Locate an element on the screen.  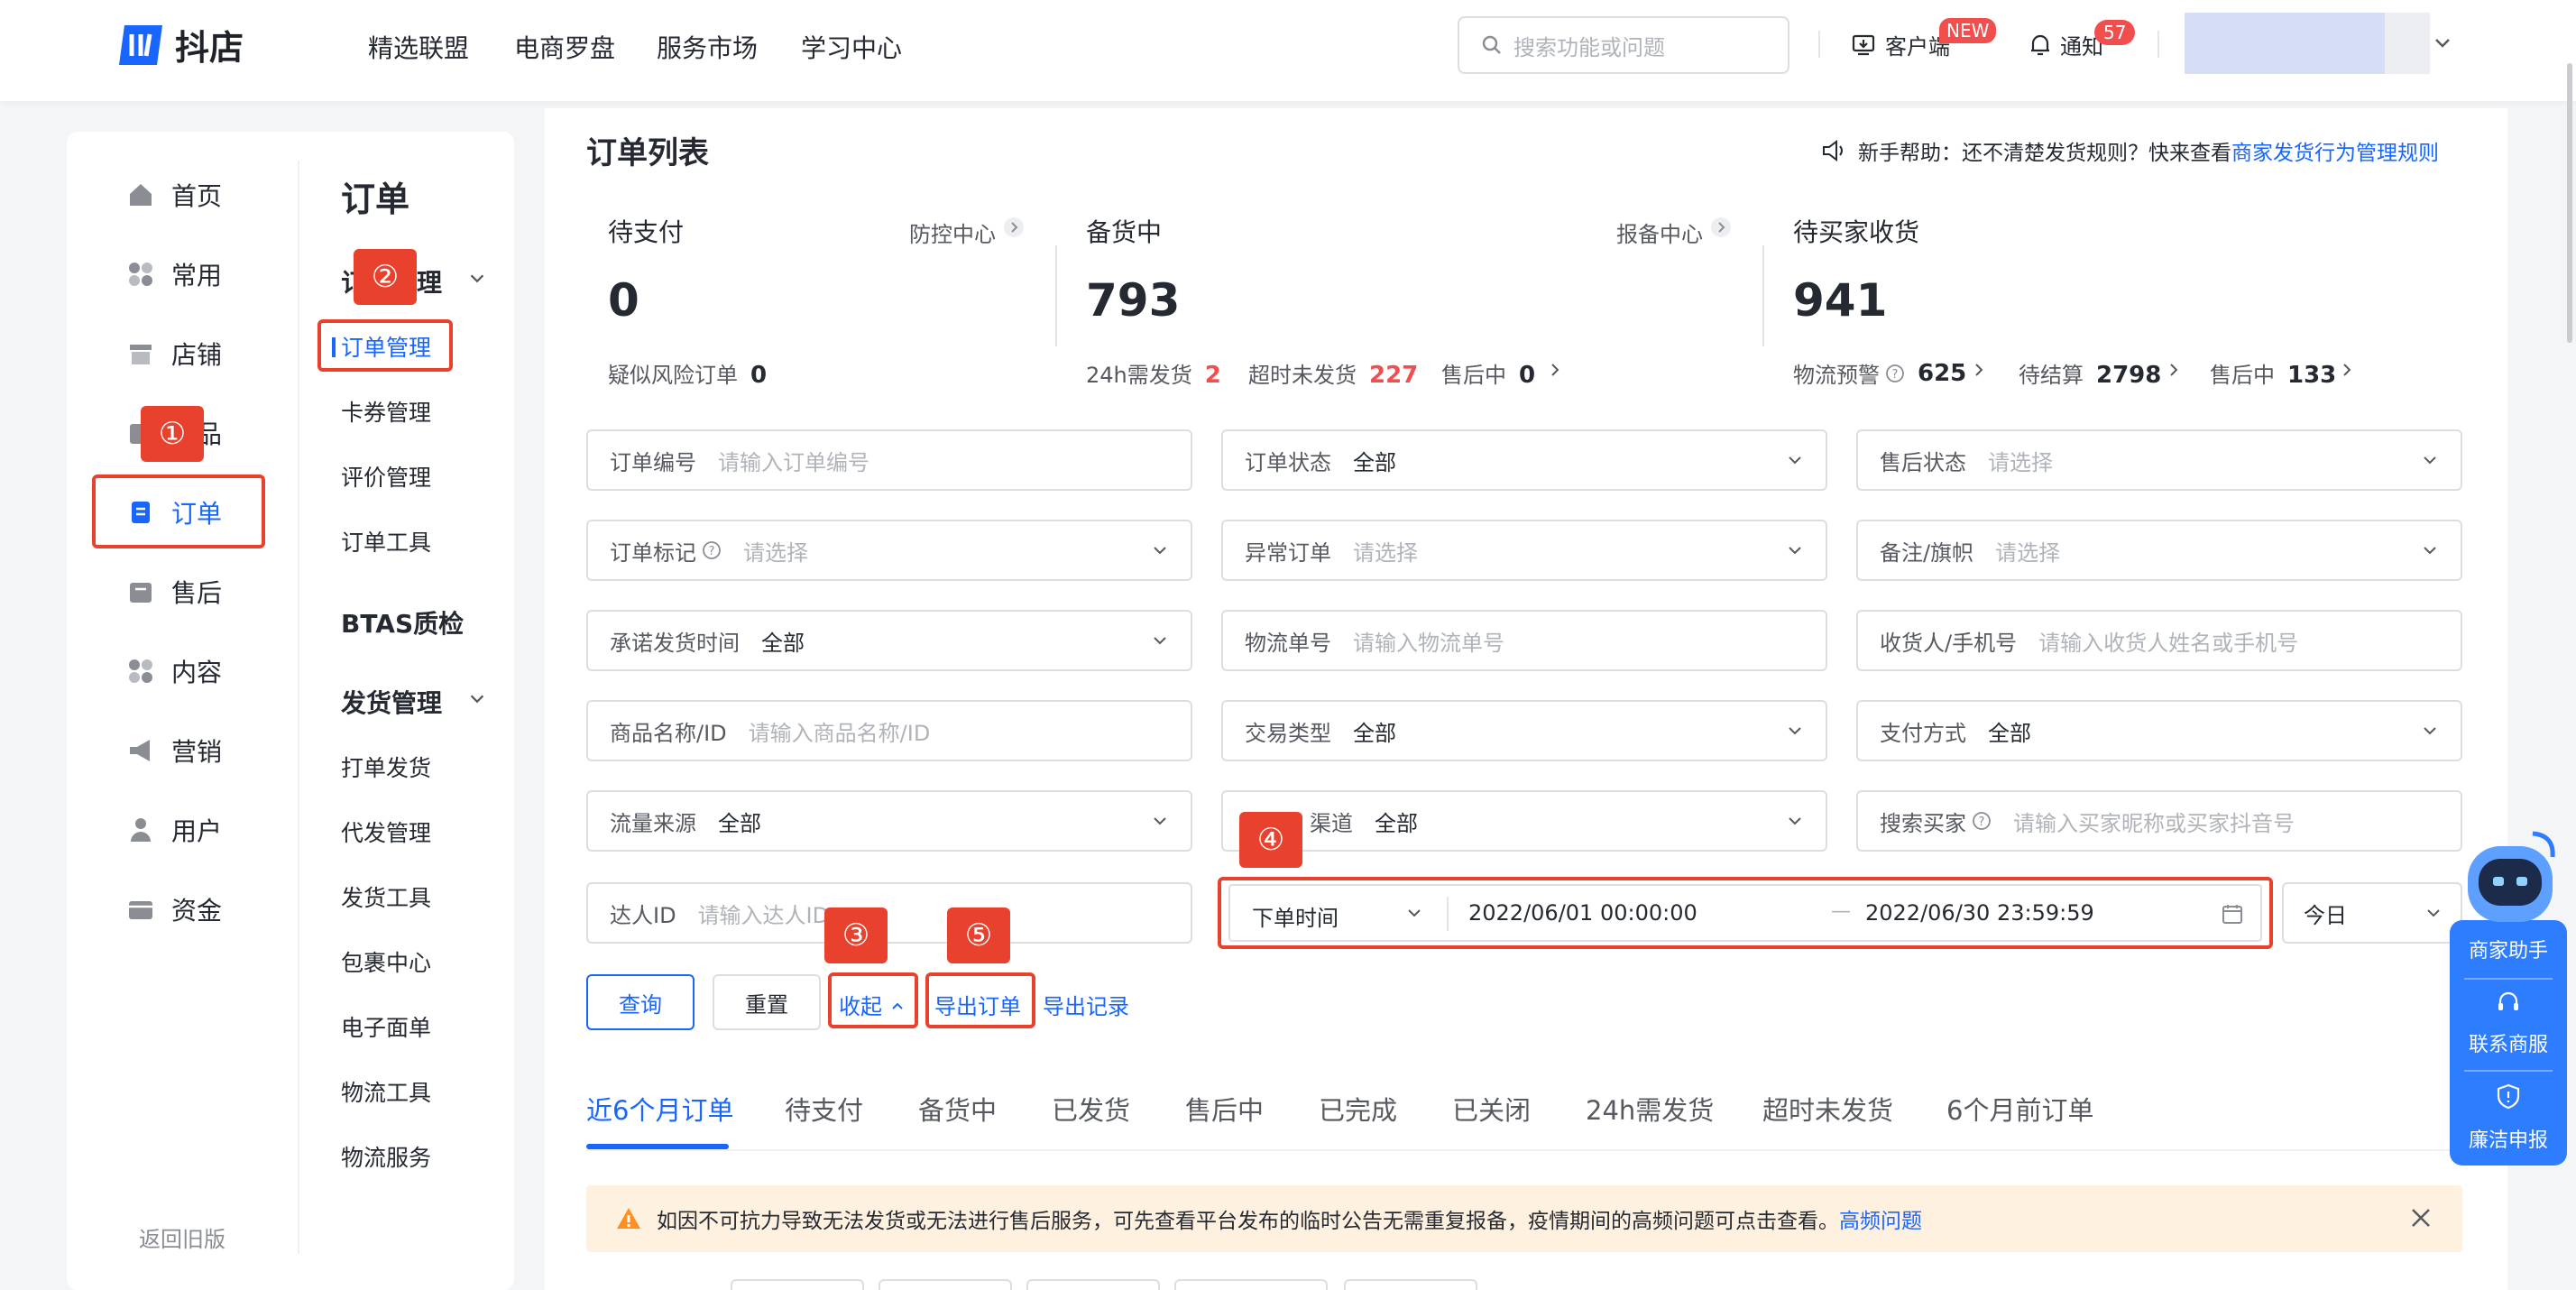
subnav-item-btas: BTAS质检 is located at coordinates (402, 622).